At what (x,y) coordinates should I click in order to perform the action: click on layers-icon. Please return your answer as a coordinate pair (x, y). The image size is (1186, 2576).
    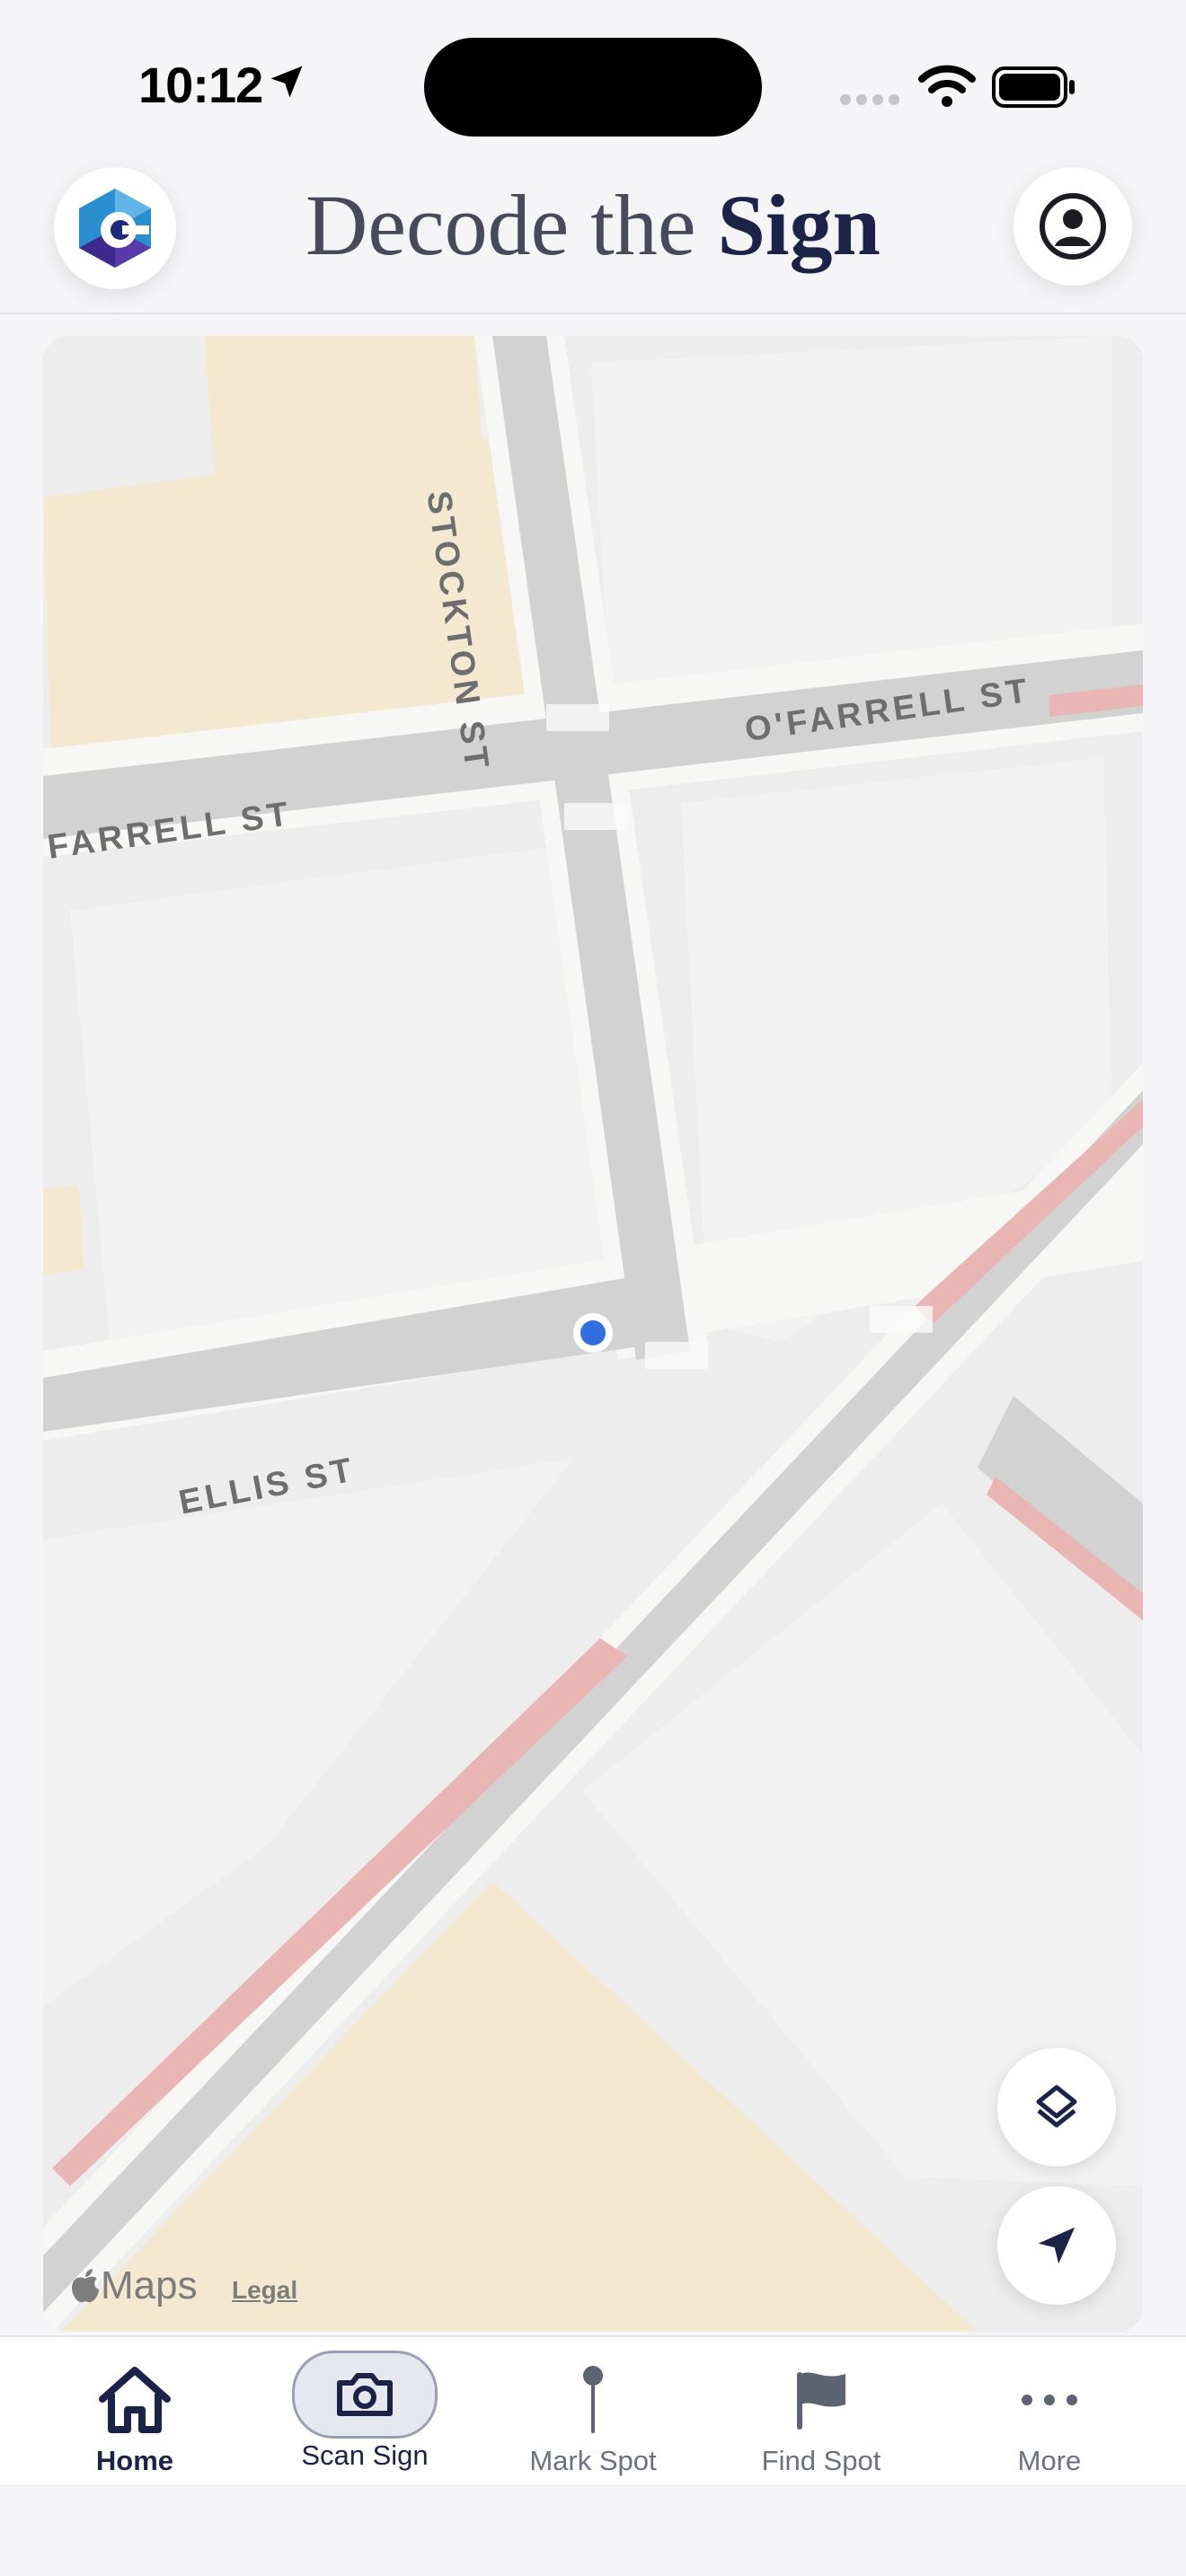
    Looking at the image, I should click on (1056, 2106).